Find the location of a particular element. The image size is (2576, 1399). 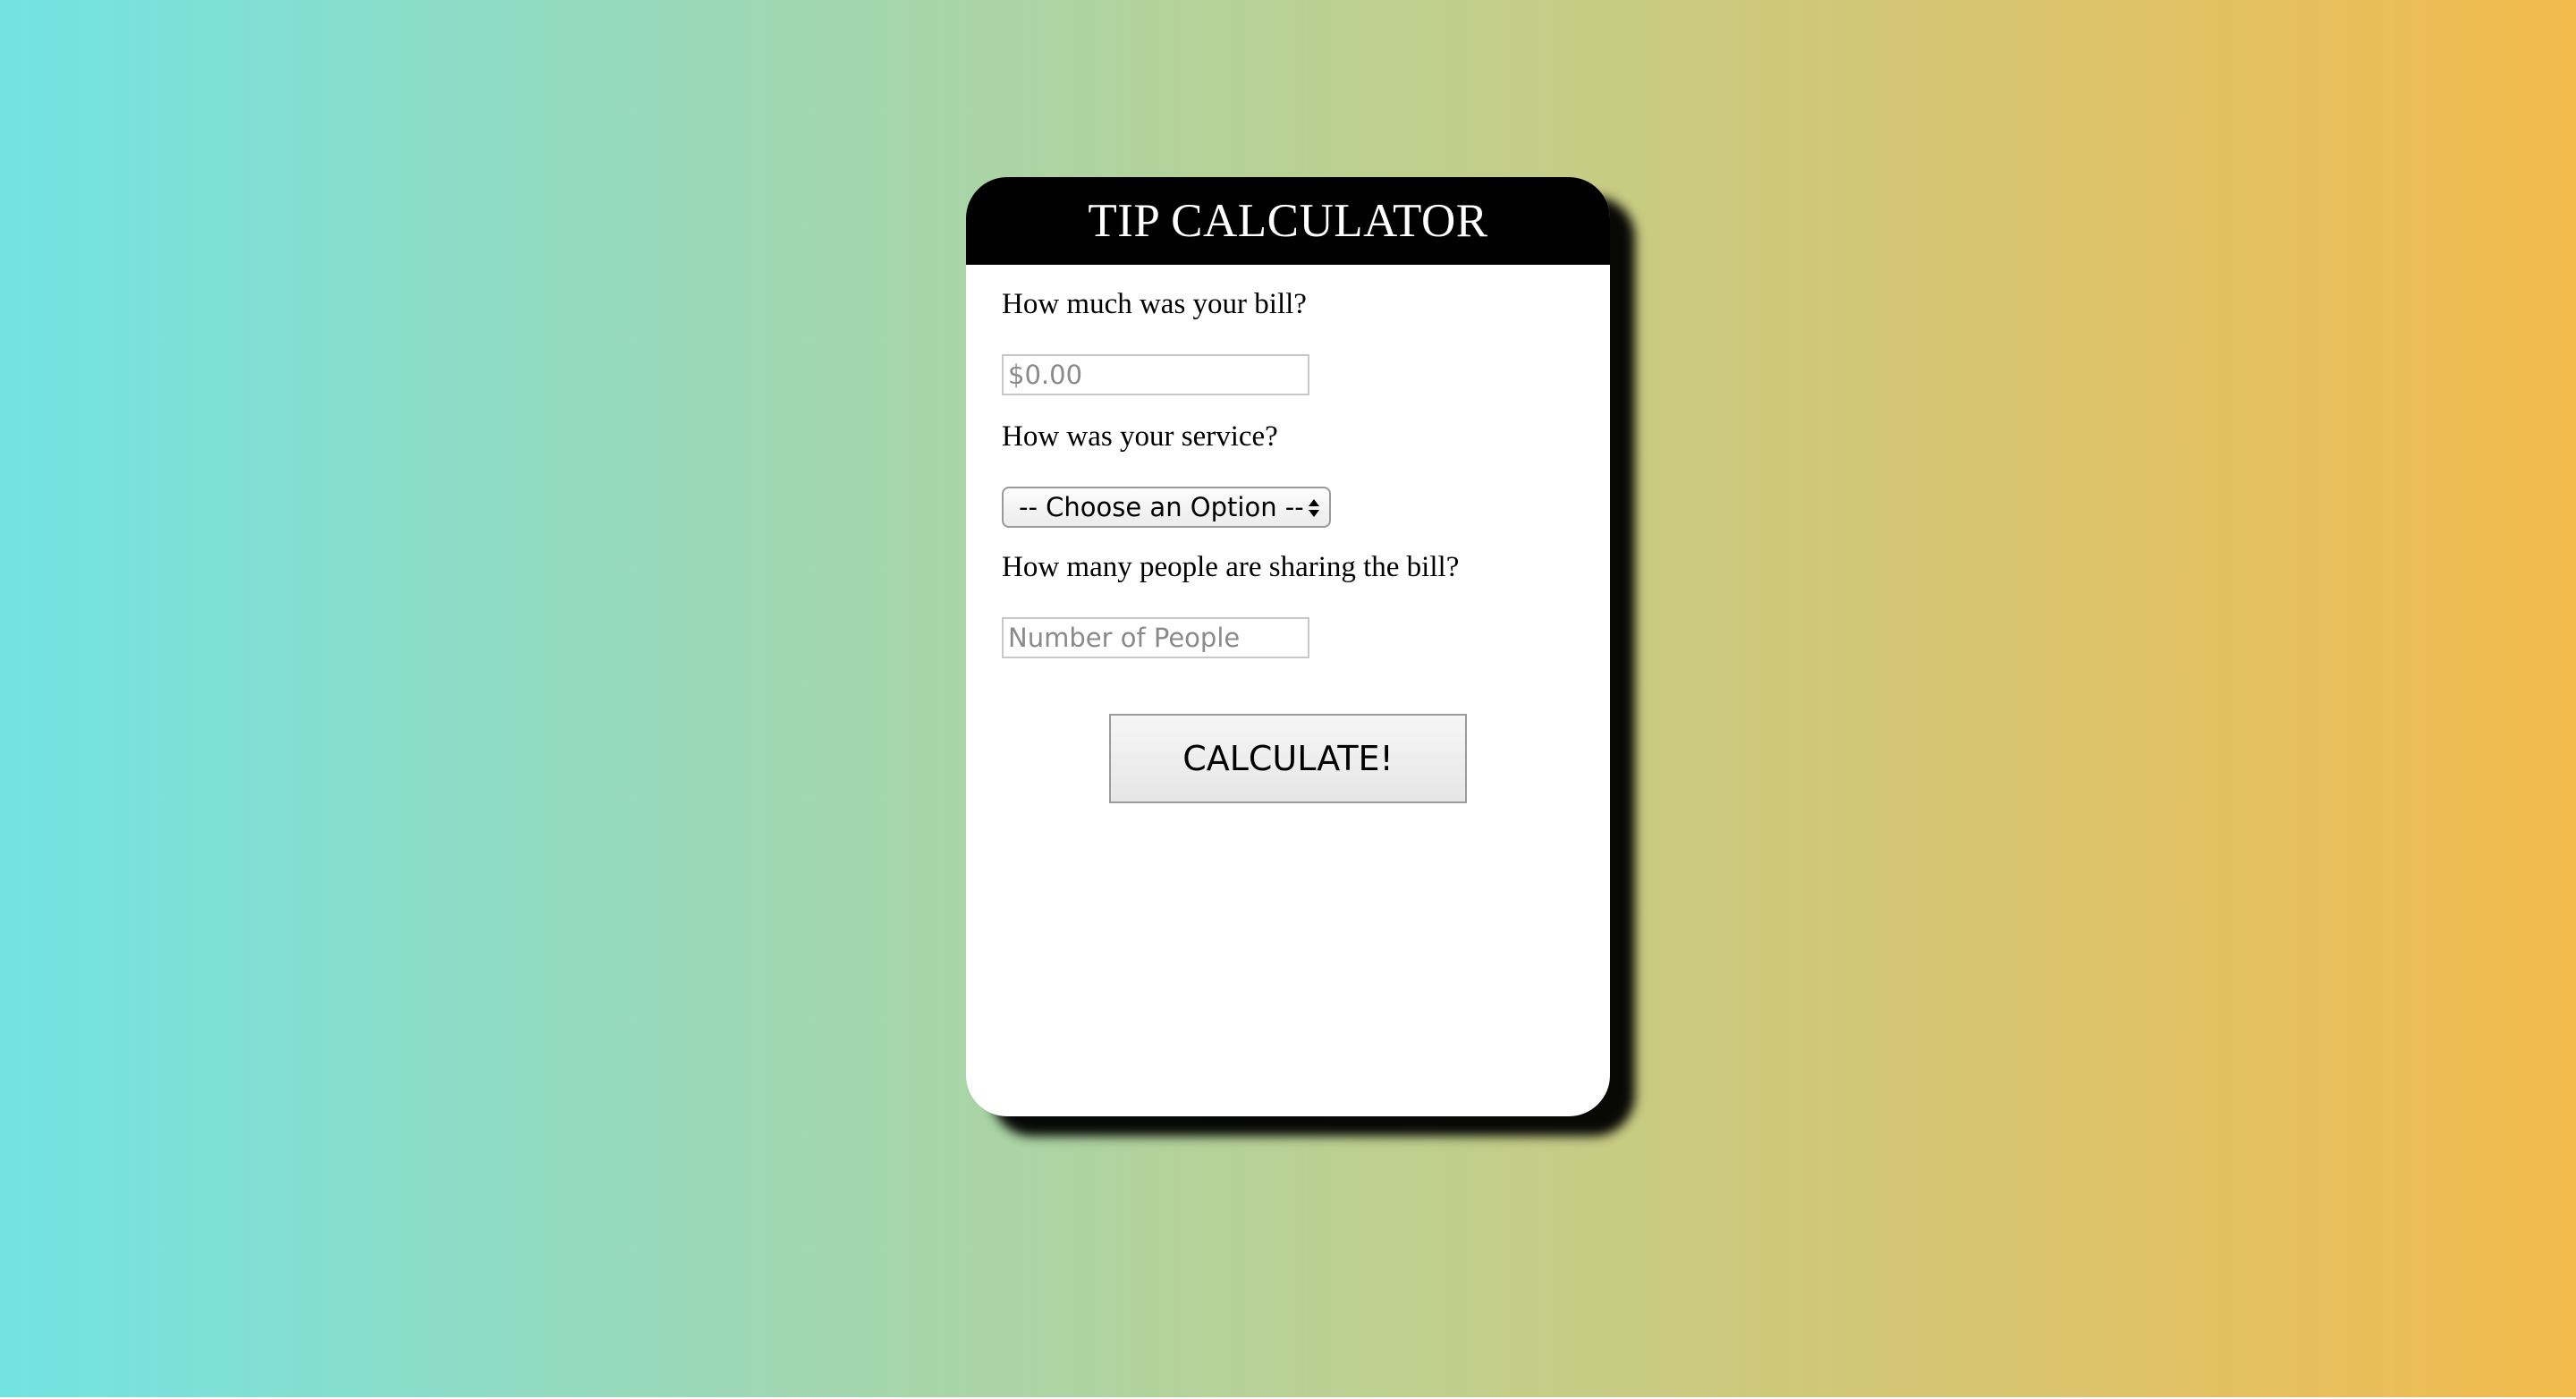

page-title: TIP CALCULATOR is located at coordinates (1288, 221).